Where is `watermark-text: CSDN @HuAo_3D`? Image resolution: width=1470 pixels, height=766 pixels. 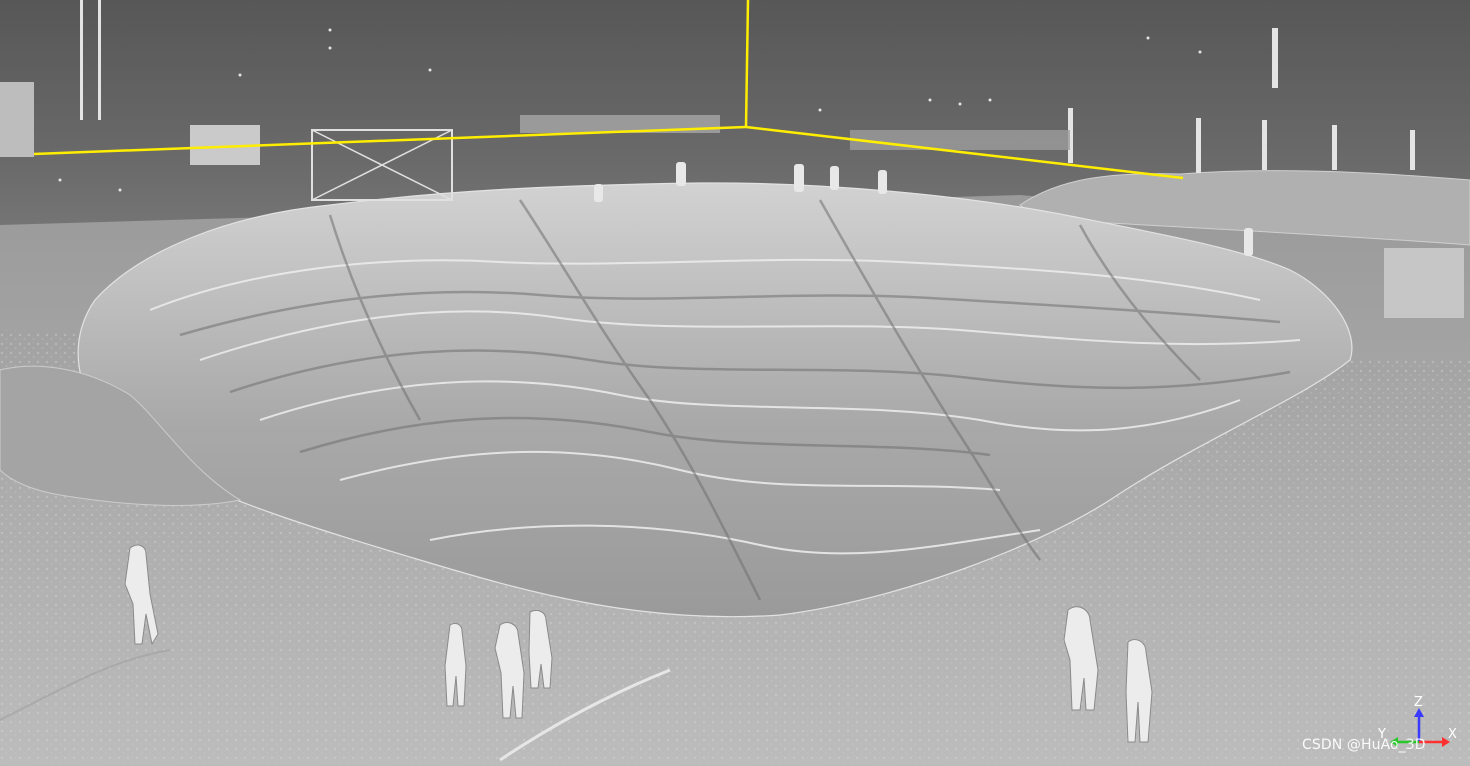
watermark-text: CSDN @HuAo_3D is located at coordinates (1364, 745).